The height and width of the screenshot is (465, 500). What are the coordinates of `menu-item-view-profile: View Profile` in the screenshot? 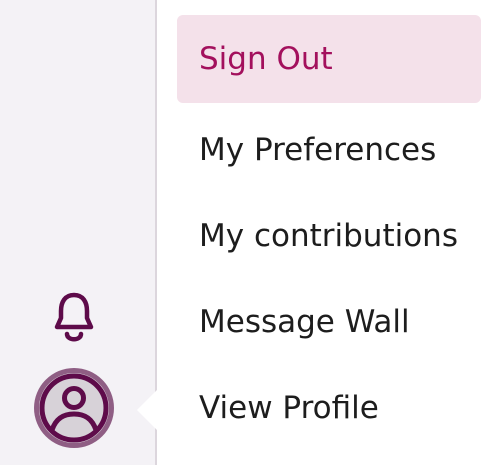 It's located at (329, 408).